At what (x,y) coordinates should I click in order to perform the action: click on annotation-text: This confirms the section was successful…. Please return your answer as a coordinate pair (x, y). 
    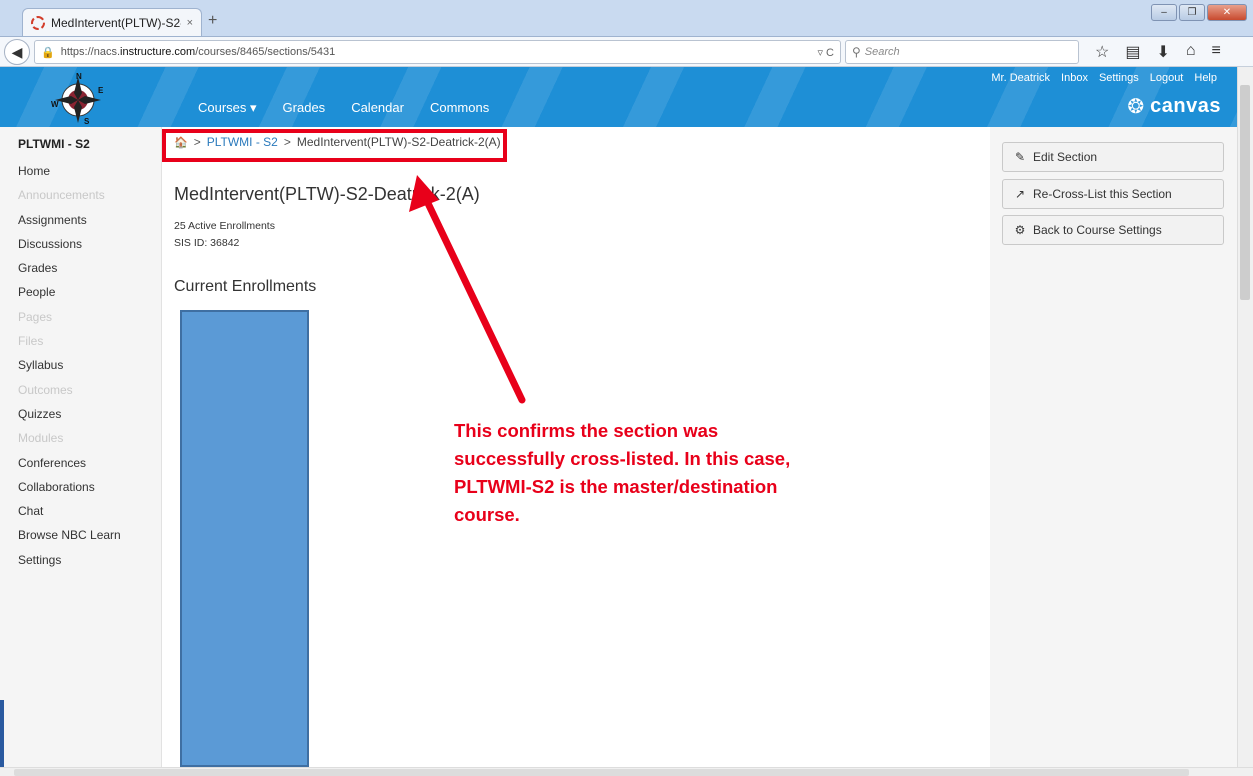
    Looking at the image, I should click on (694, 473).